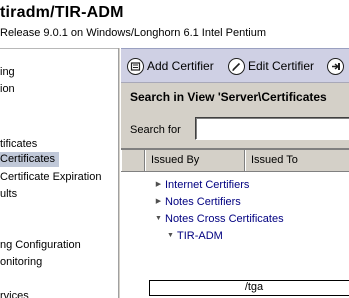 This screenshot has width=349, height=298. I want to click on tree-row-notes-cross-certificates: ▼ Notes Cross Certificates, so click(218, 219).